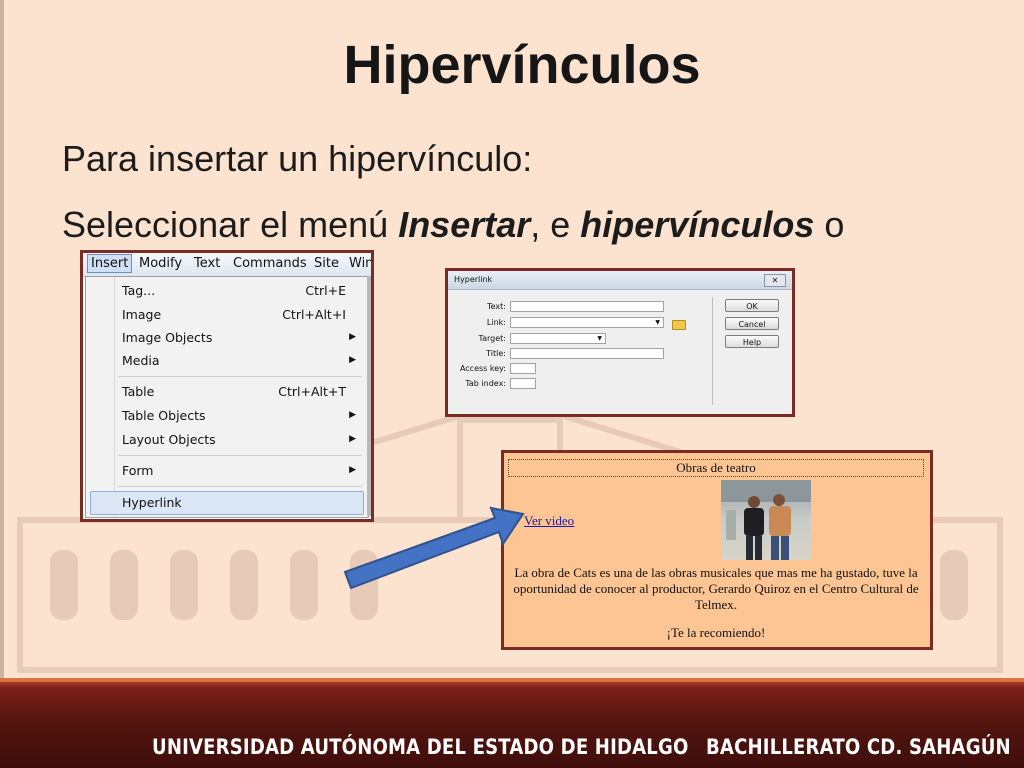 The image size is (1024, 768). I want to click on preview-closing-text: ¡Te la recomiendo!, so click(716, 632).